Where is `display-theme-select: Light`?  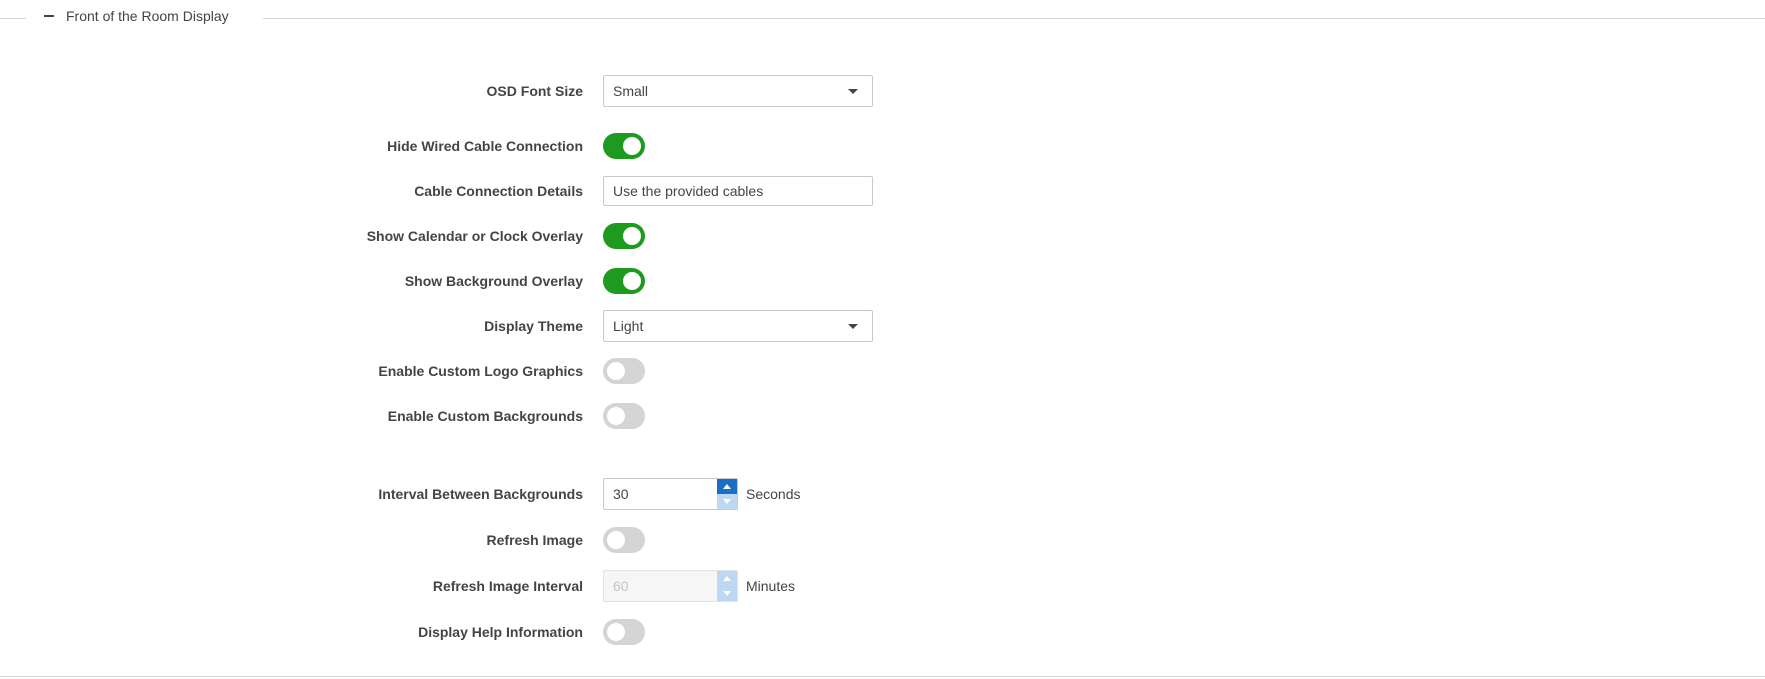 display-theme-select: Light is located at coordinates (738, 326).